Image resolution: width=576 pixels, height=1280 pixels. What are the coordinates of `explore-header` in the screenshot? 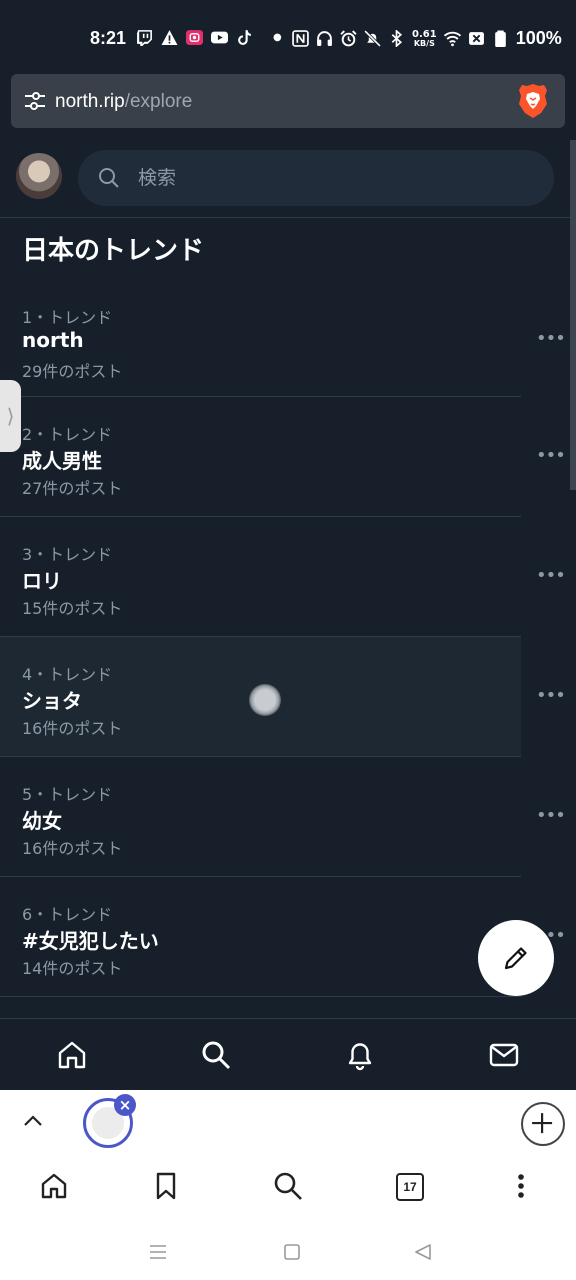 It's located at (285, 179).